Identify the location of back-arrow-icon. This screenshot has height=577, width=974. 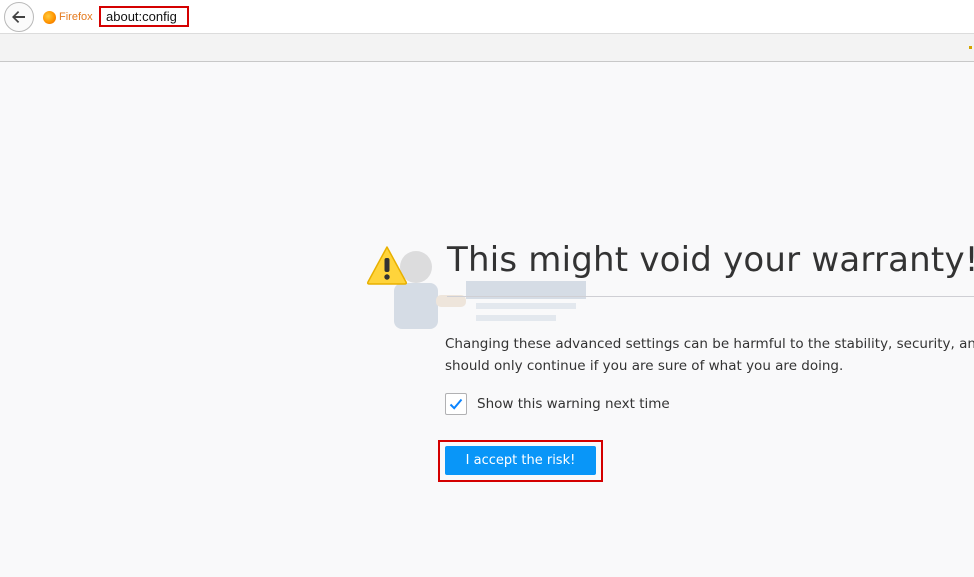
(18, 17).